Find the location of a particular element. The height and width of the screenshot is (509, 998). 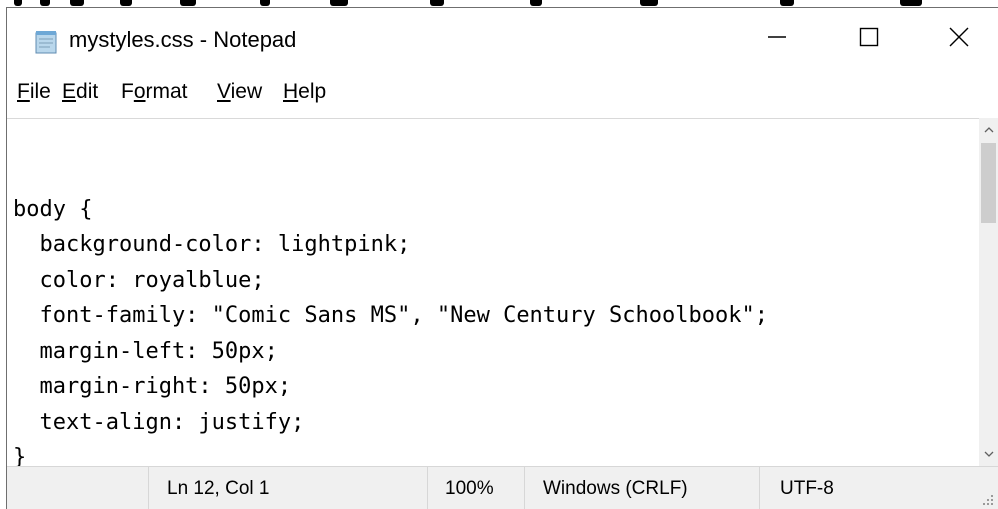

scroll-down-button is located at coordinates (988, 454).